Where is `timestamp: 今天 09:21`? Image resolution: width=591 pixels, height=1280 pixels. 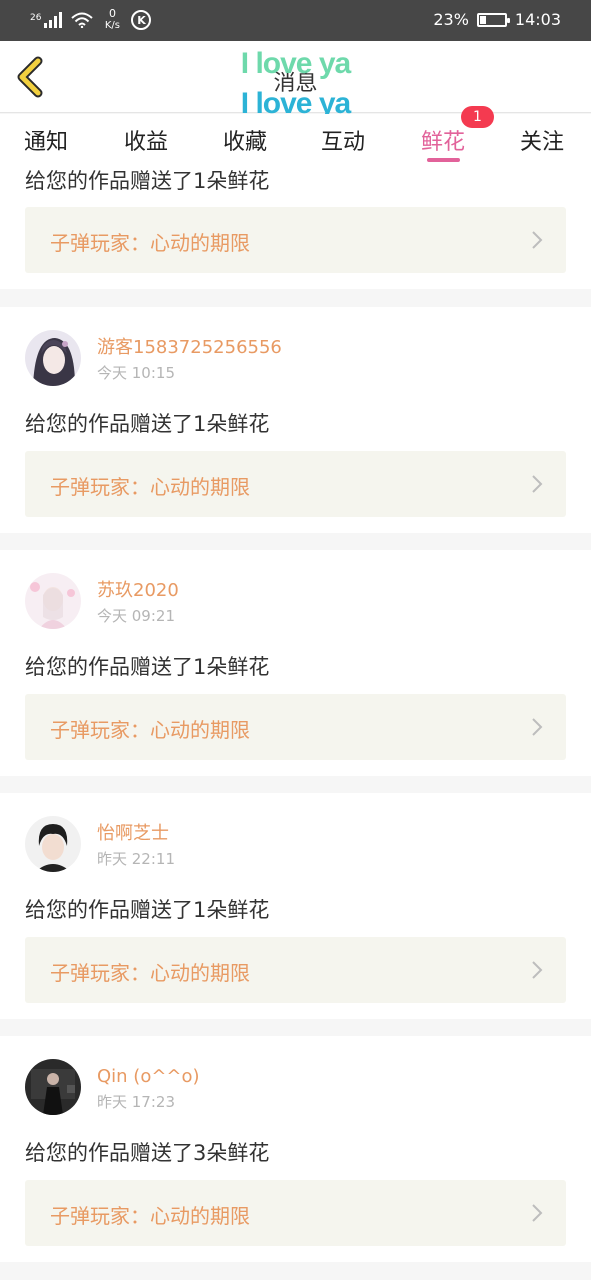
timestamp: 今天 09:21 is located at coordinates (136, 616).